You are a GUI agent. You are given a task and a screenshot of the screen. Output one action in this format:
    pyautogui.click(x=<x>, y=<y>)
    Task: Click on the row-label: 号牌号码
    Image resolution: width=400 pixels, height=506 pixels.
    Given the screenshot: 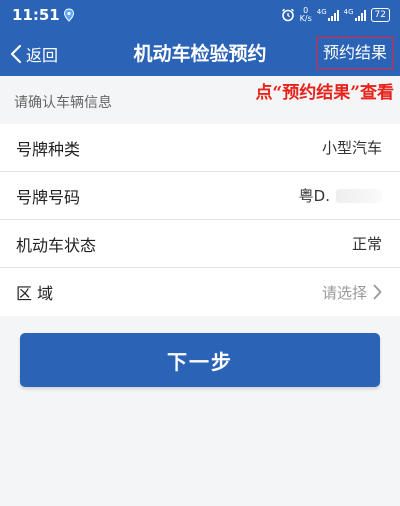 What is the action you would take?
    pyautogui.click(x=48, y=197)
    